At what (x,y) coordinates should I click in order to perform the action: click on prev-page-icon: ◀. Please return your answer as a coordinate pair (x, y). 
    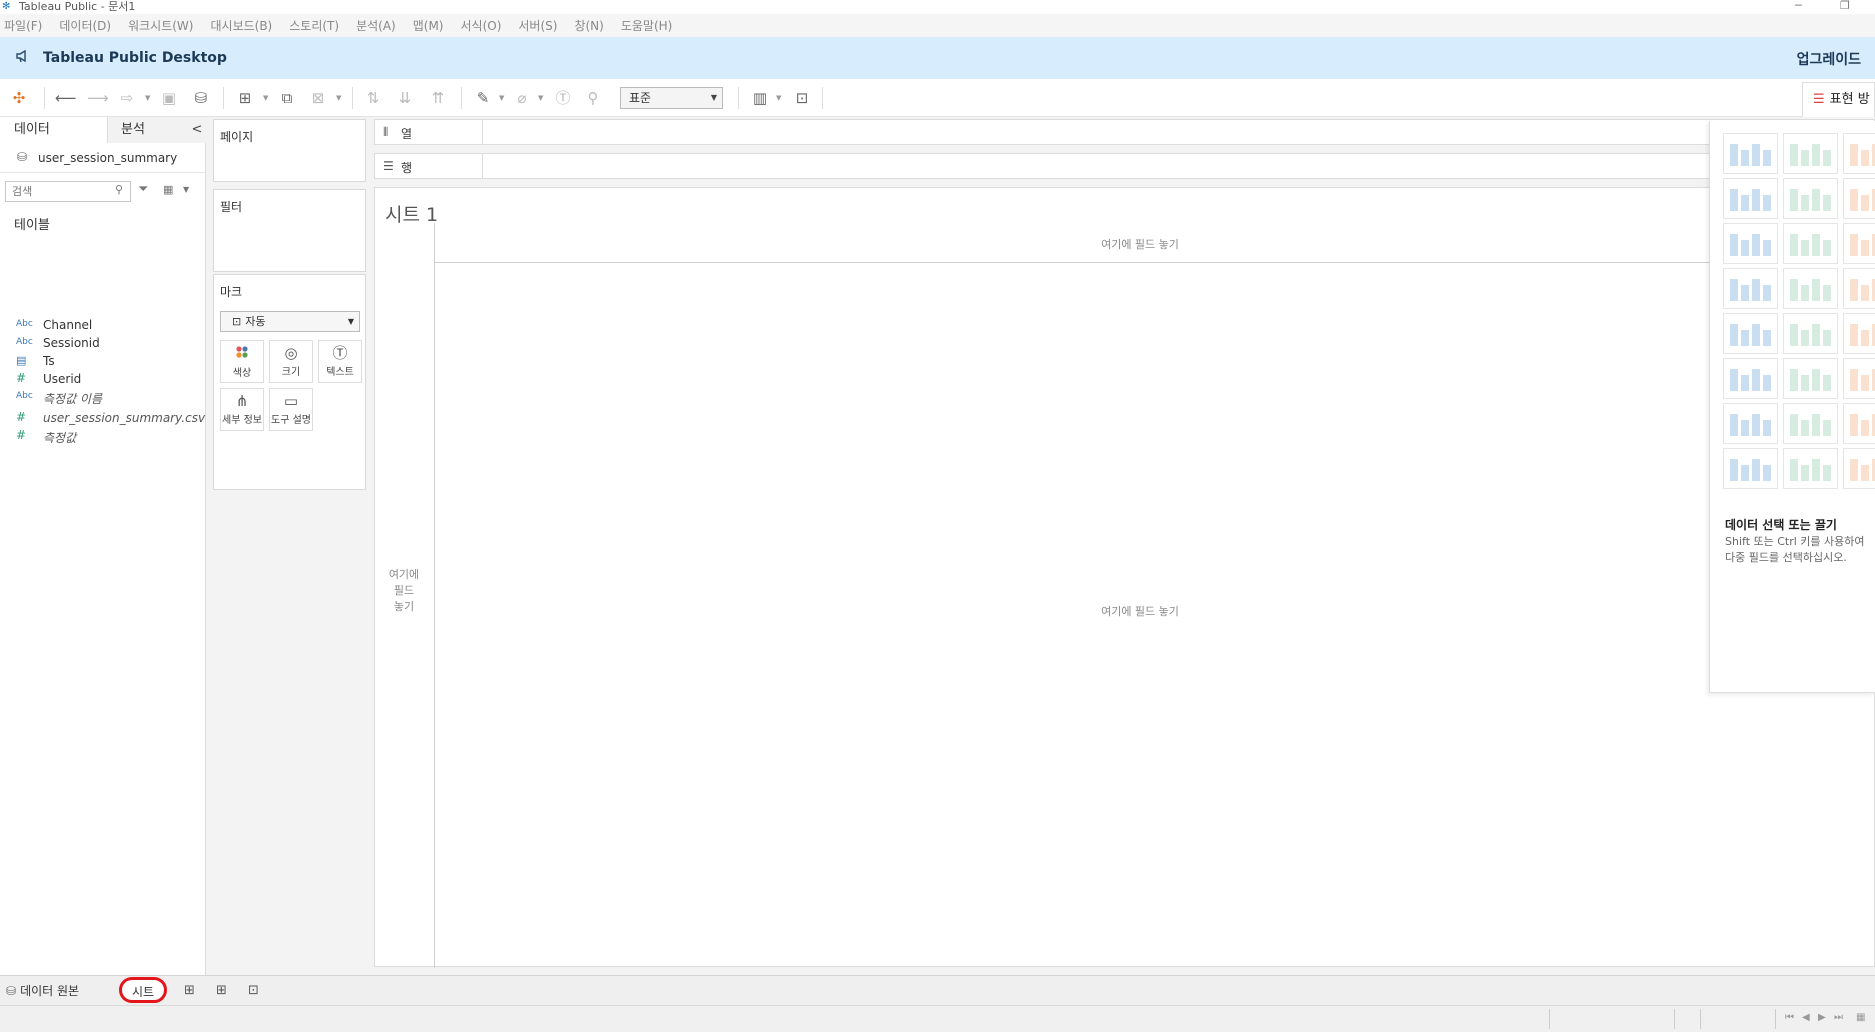
    Looking at the image, I should click on (1806, 1017).